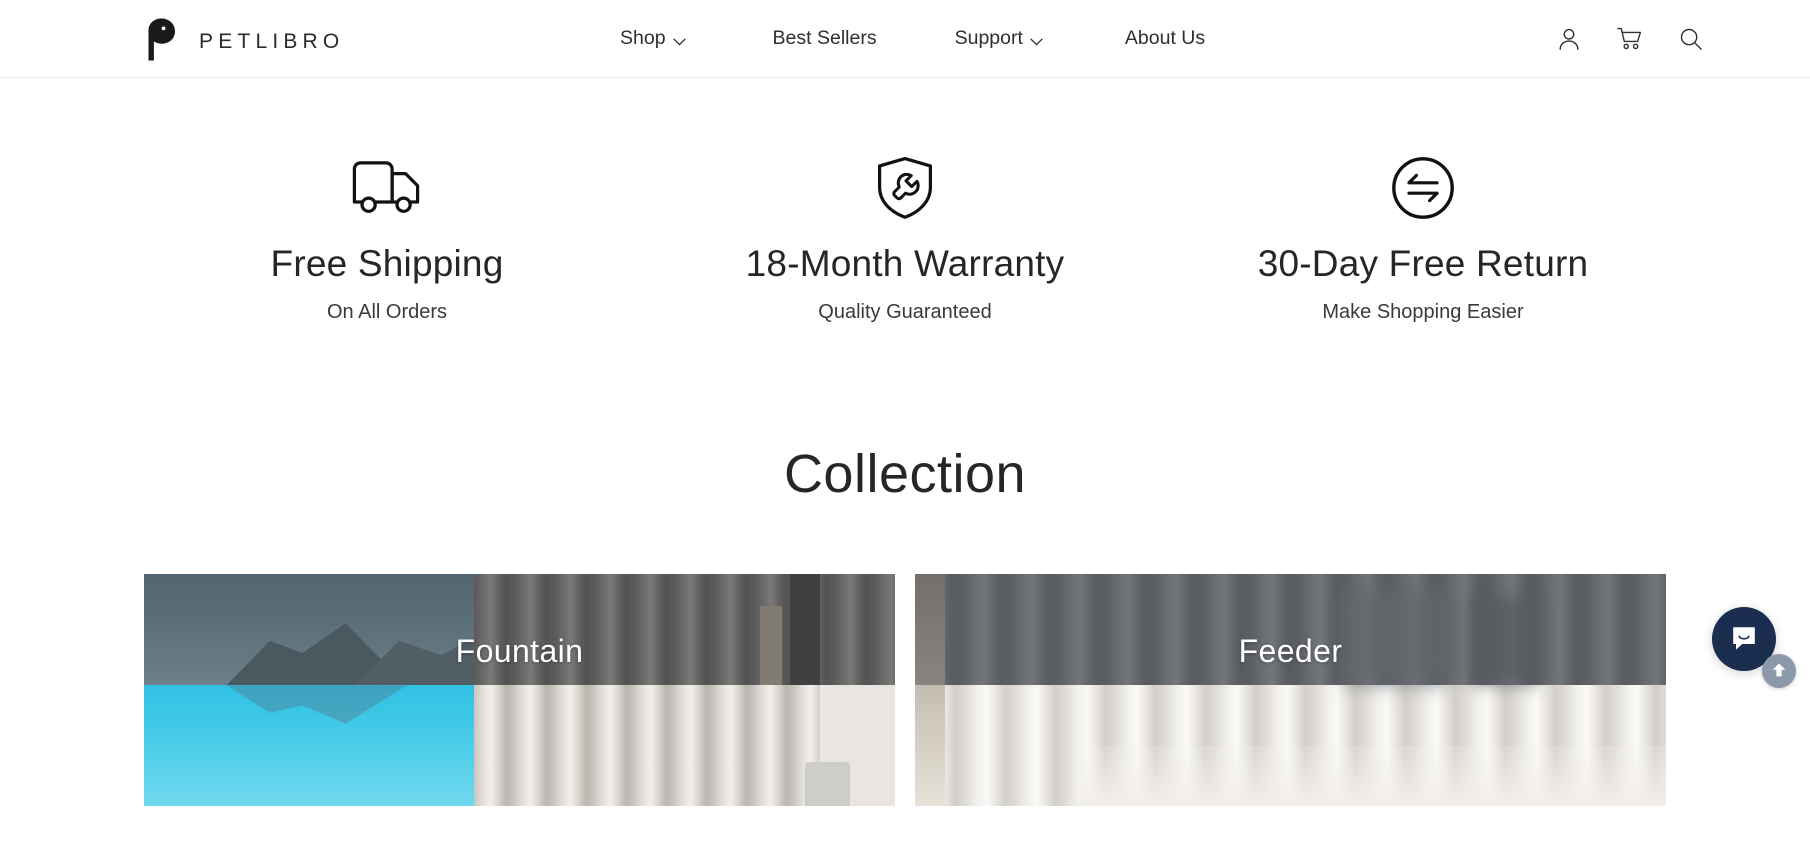 Image resolution: width=1810 pixels, height=842 pixels. I want to click on search-button, so click(1691, 39).